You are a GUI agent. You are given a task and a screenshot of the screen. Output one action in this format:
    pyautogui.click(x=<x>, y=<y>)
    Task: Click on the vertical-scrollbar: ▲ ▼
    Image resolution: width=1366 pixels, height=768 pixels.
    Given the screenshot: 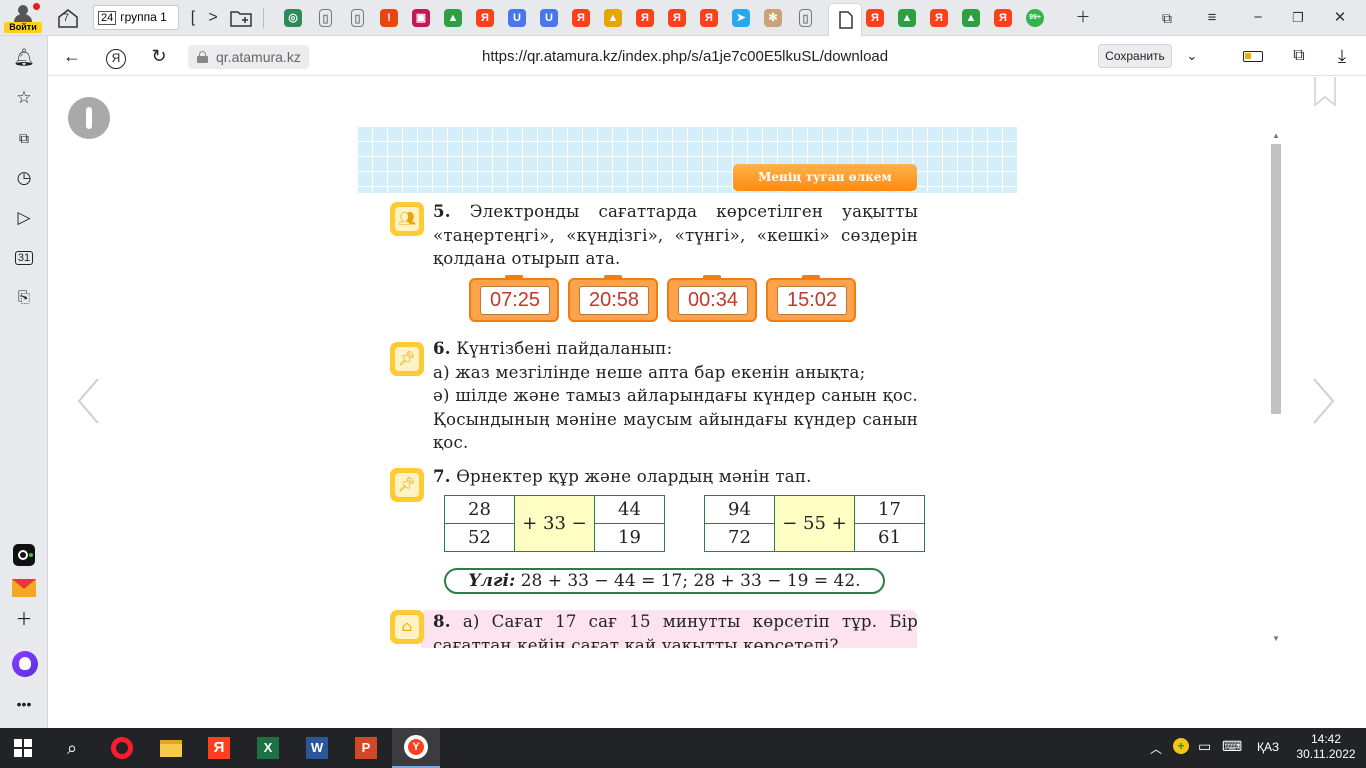 What is the action you would take?
    pyautogui.click(x=1276, y=390)
    